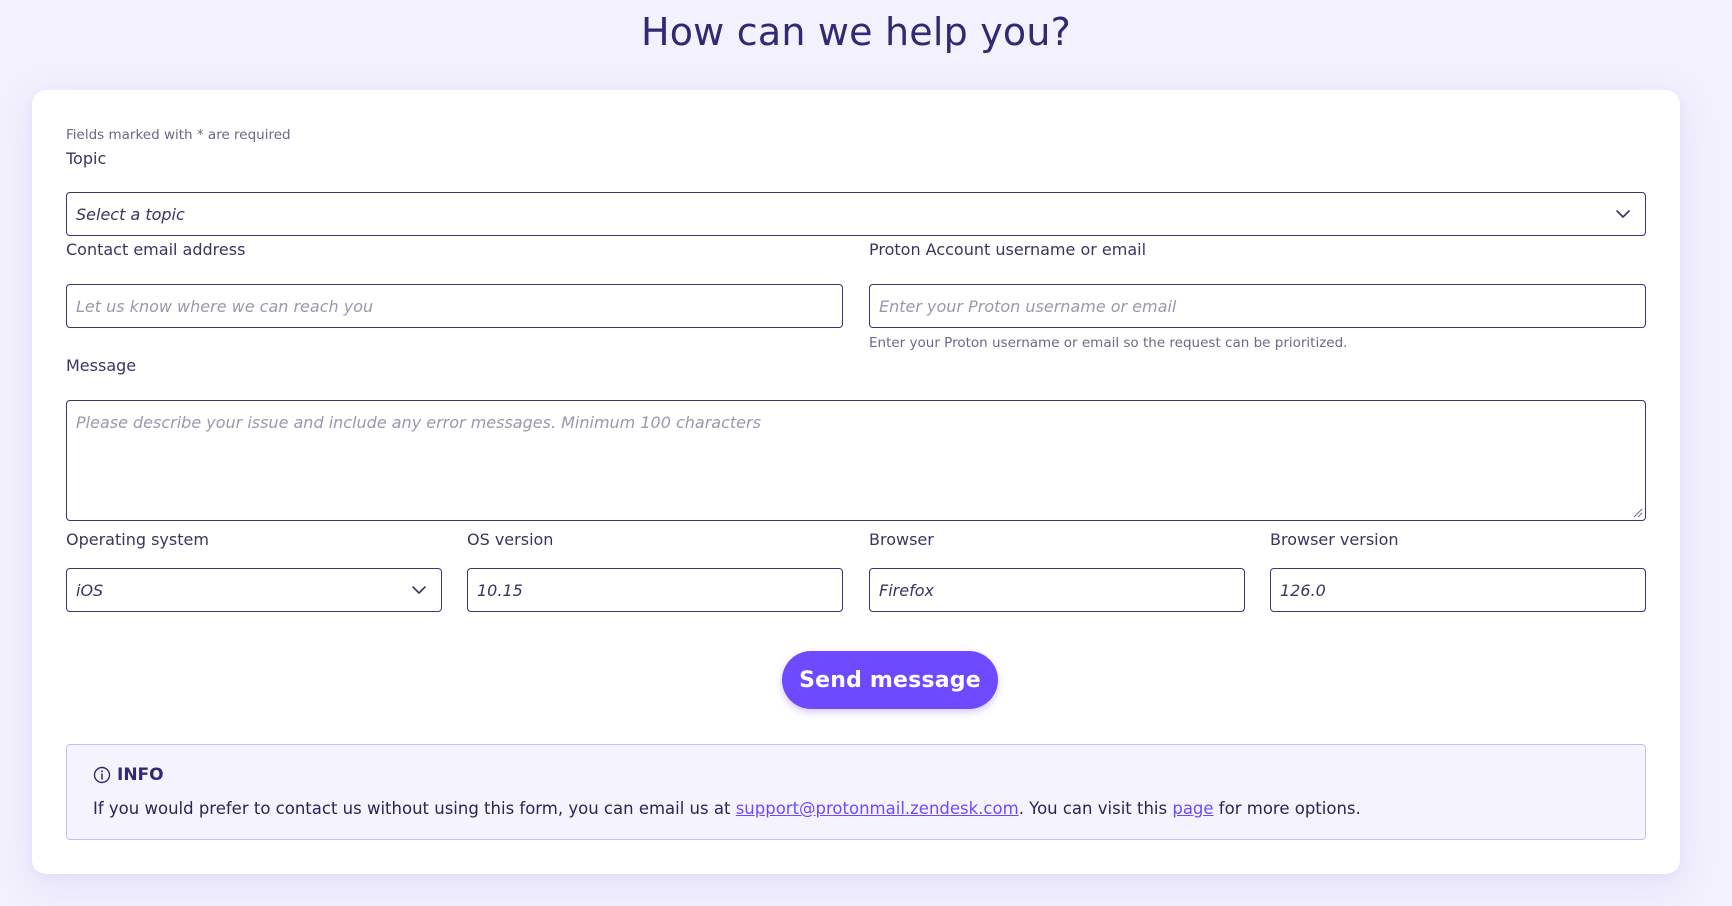 This screenshot has width=1732, height=906. What do you see at coordinates (1192, 808) in the screenshot?
I see `more-options-page-link: page` at bounding box center [1192, 808].